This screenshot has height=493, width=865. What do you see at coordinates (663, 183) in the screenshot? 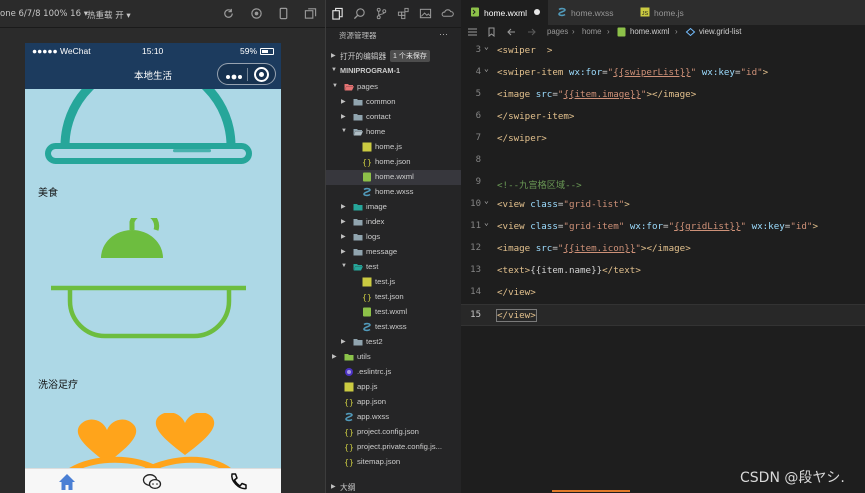
I see `code-line: 9 <!--九宫格区域-->` at bounding box center [663, 183].